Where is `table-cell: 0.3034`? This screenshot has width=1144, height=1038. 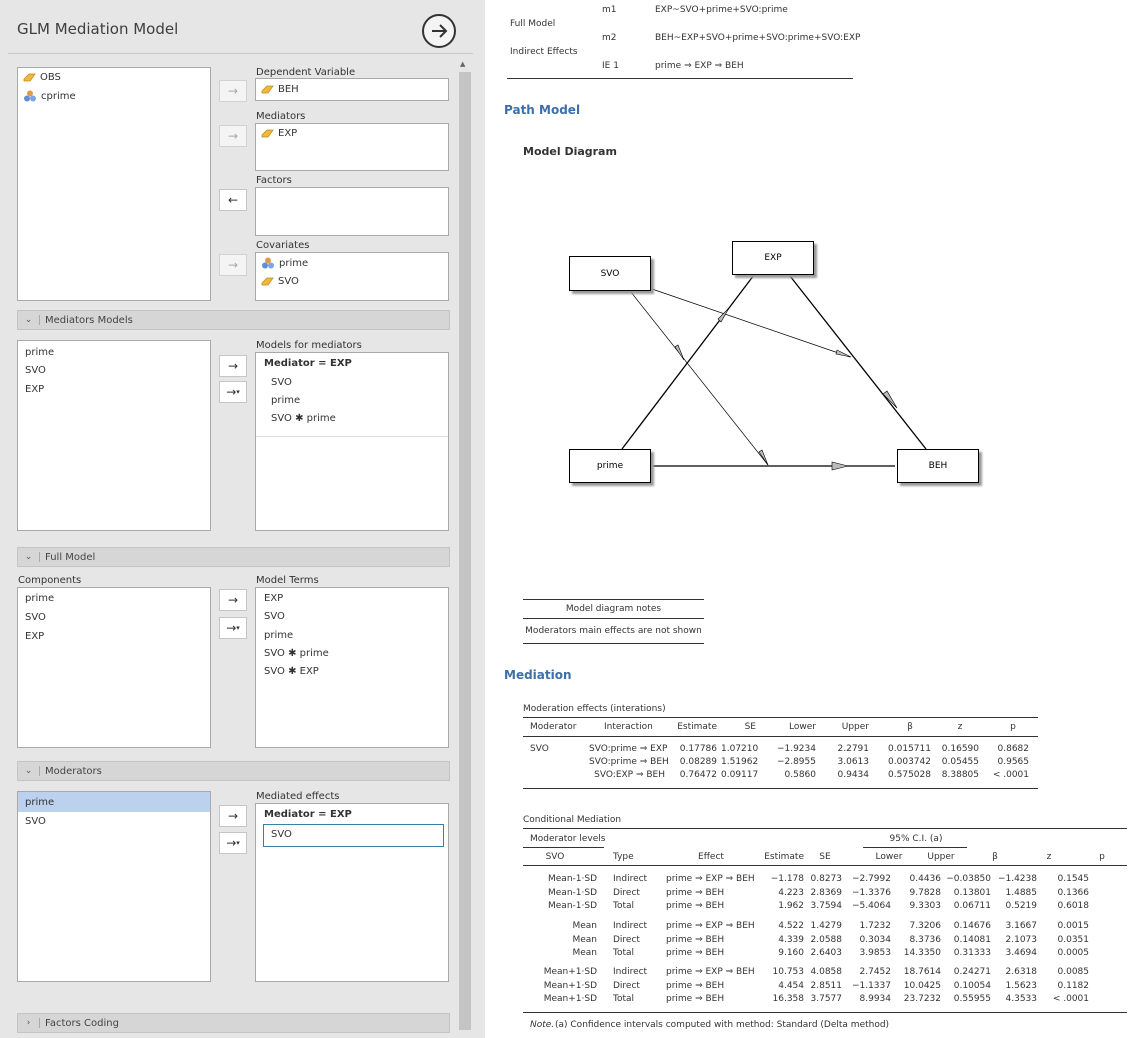
table-cell: 0.3034 is located at coordinates (875, 939).